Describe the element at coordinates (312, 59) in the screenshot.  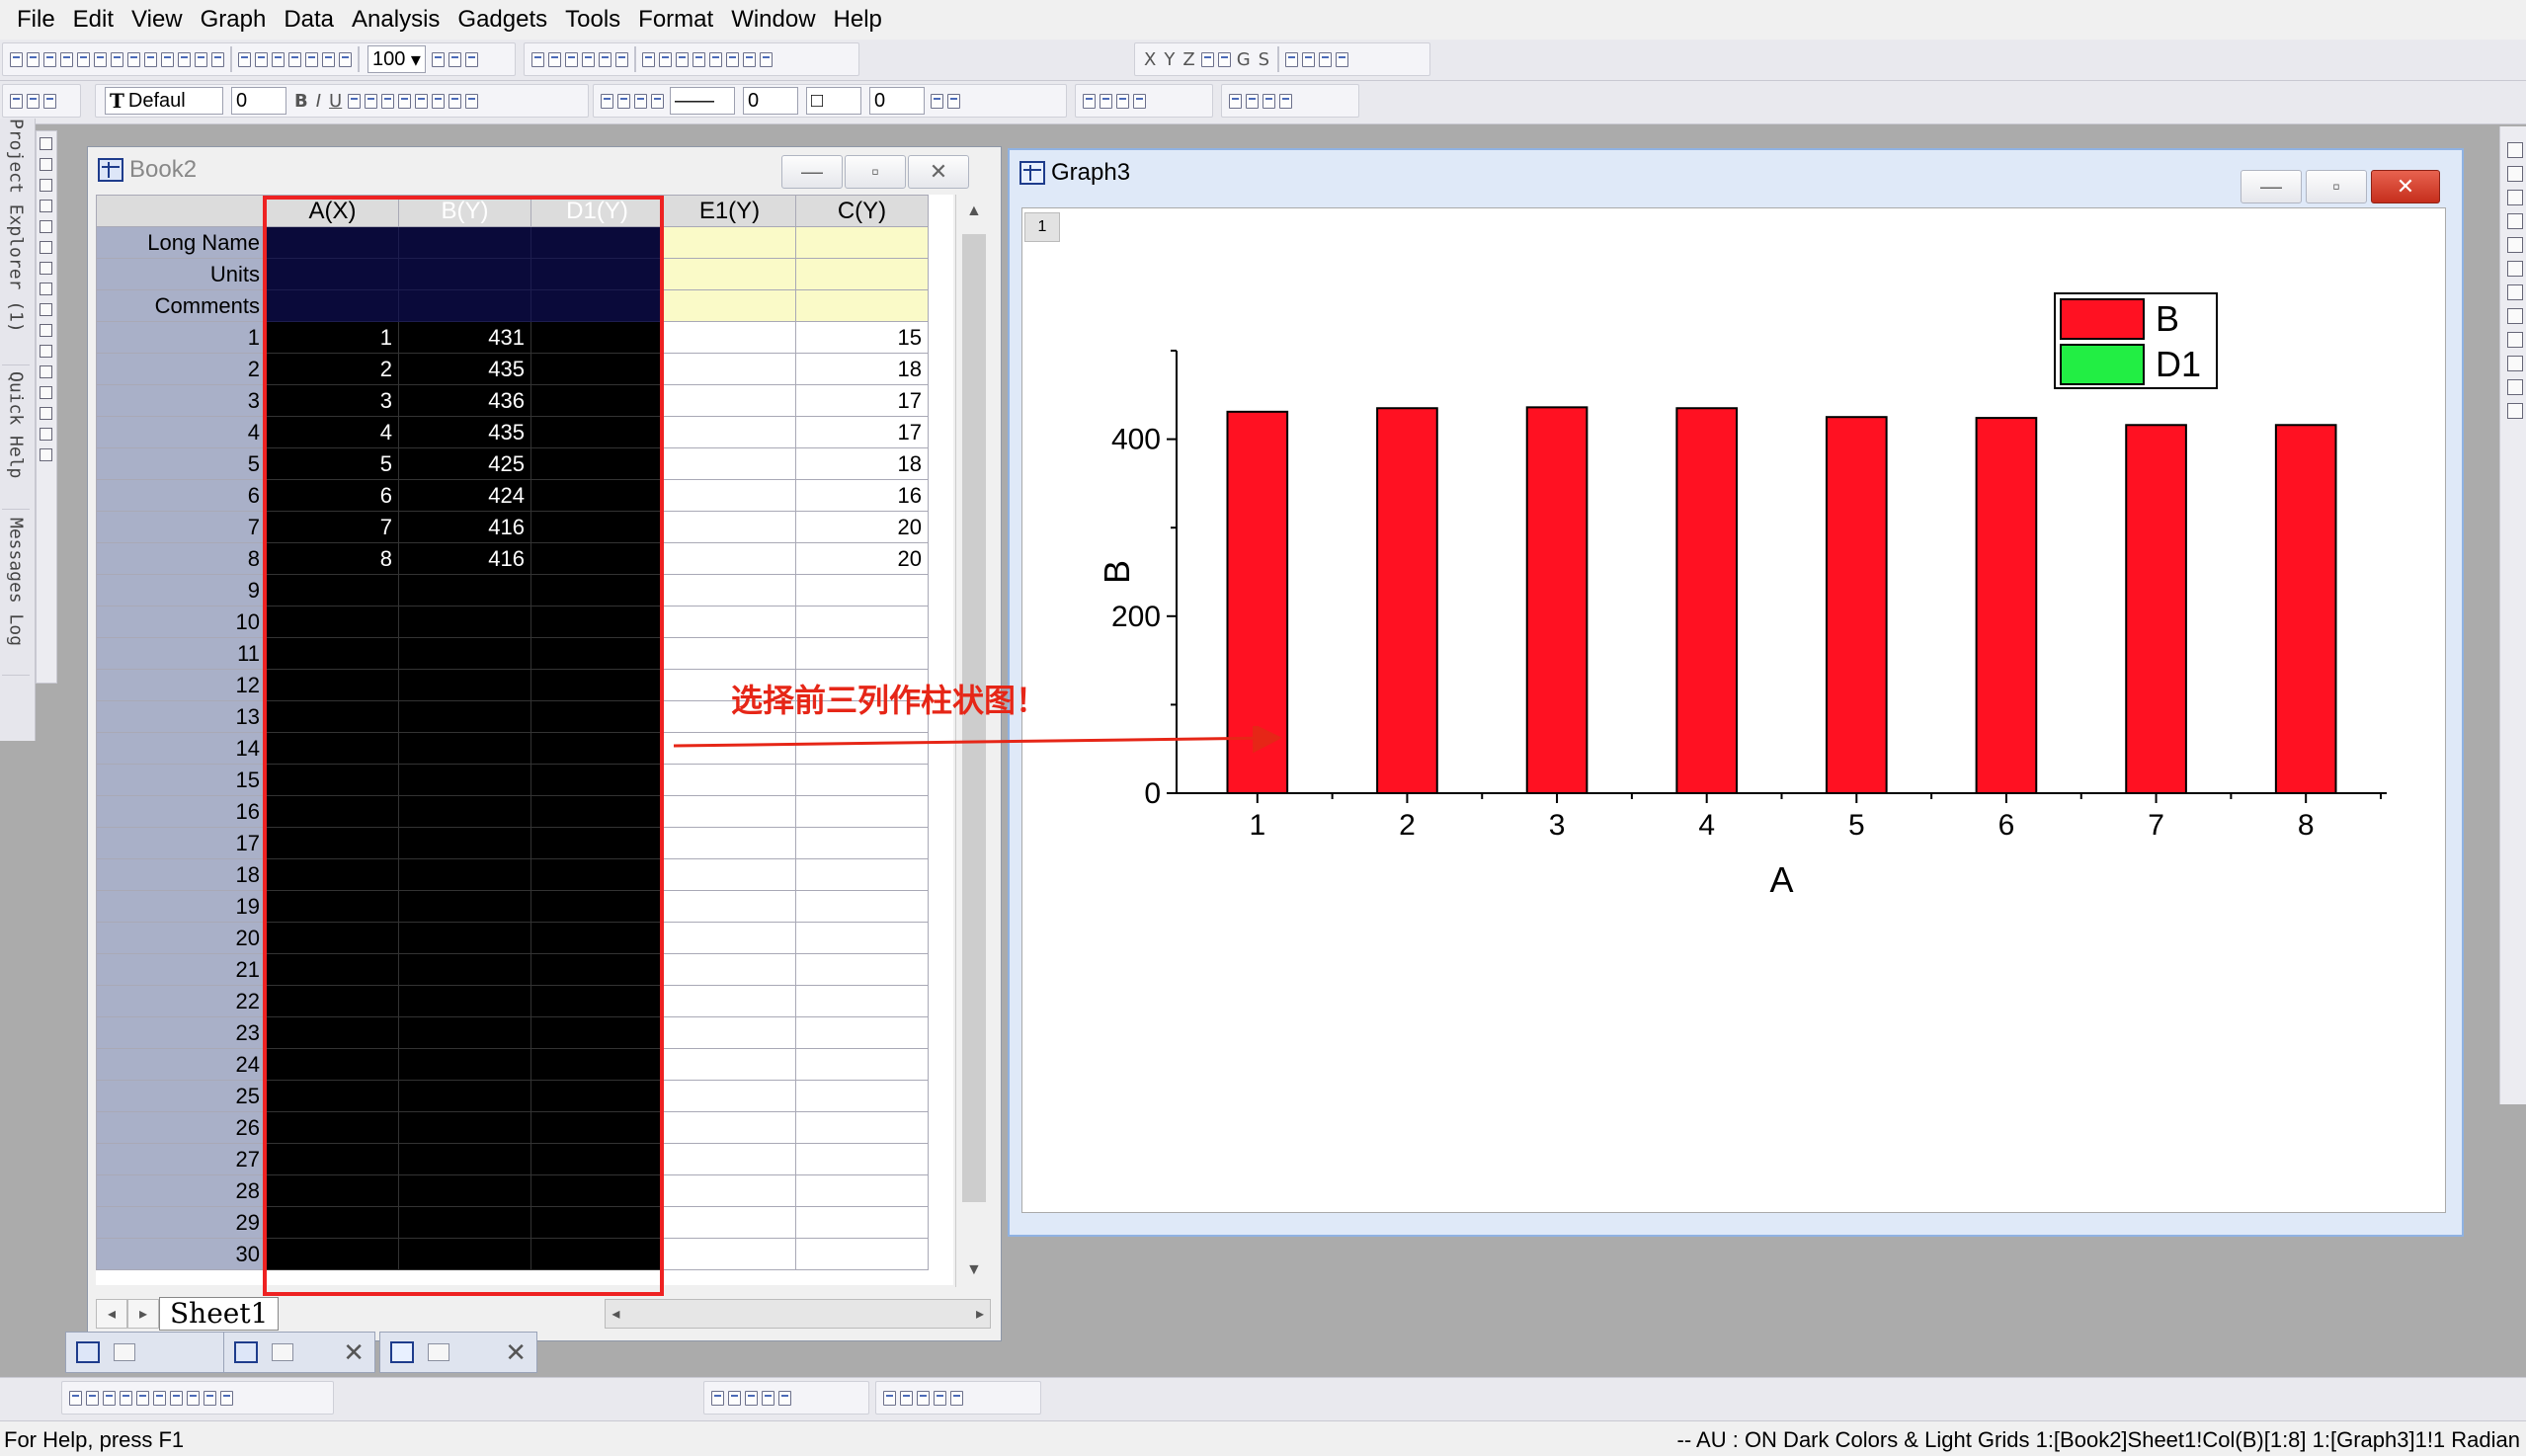
I see `refresh-icon` at that location.